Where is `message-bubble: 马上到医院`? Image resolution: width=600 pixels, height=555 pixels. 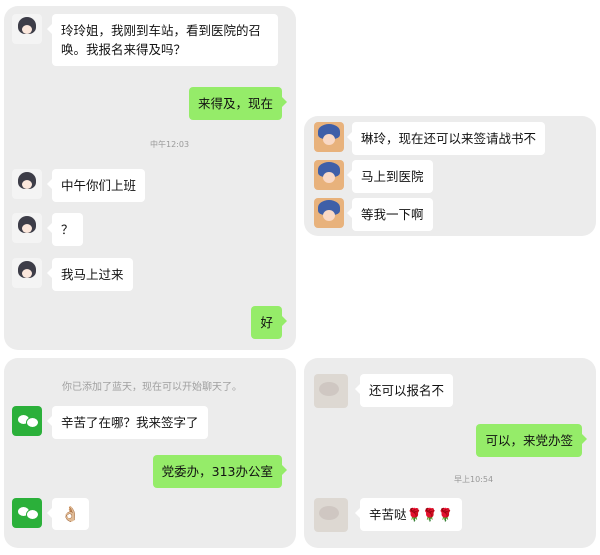 message-bubble: 马上到医院 is located at coordinates (390, 176).